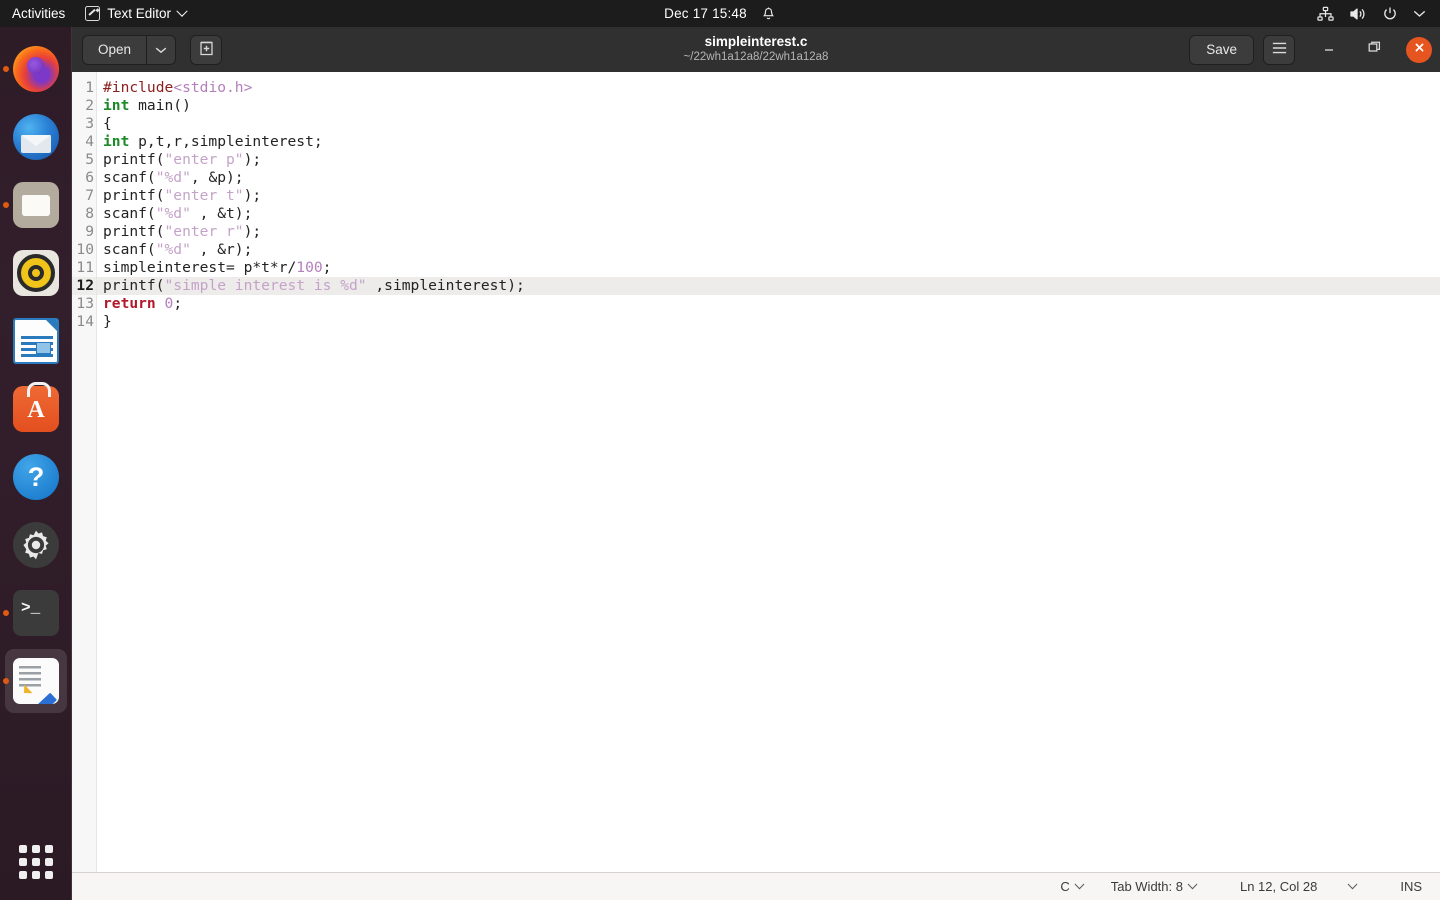  Describe the element at coordinates (768, 232) in the screenshot. I see `code-line: printf("enter r");` at that location.